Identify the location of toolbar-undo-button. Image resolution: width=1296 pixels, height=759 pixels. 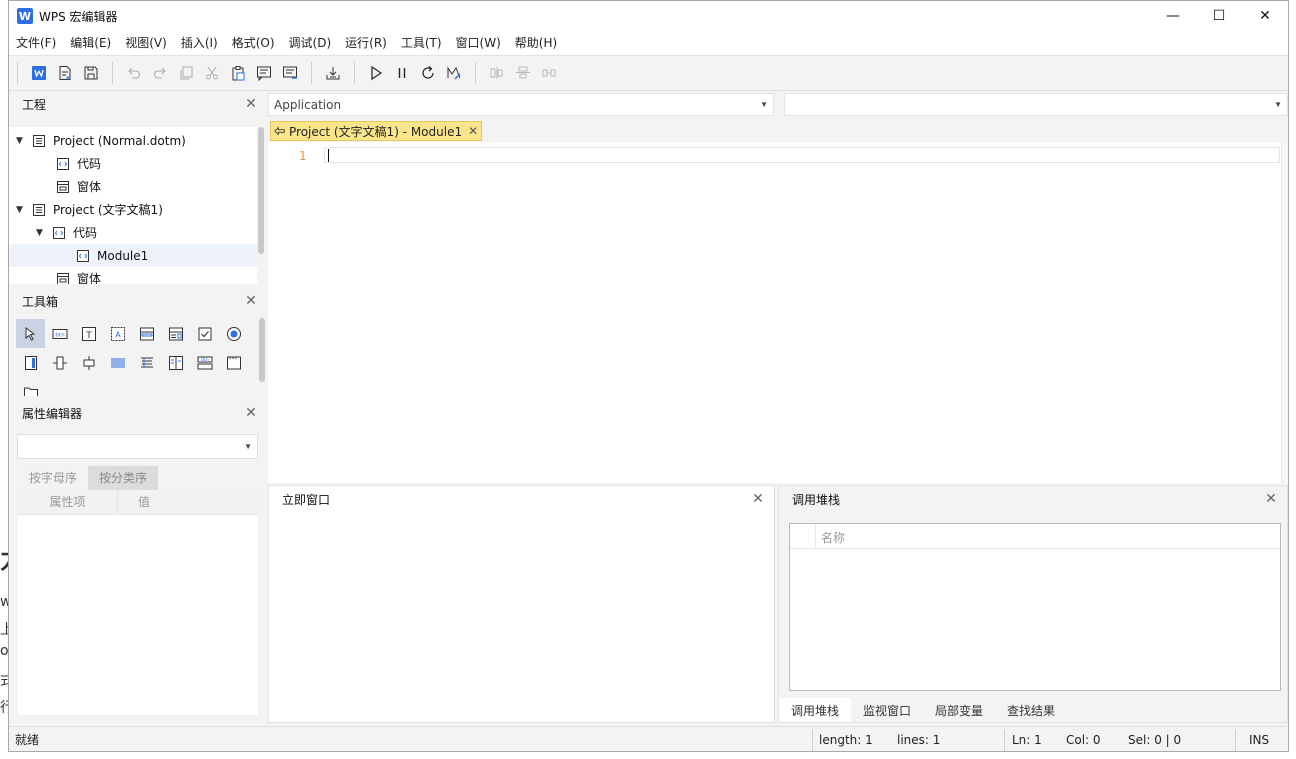
(134, 73).